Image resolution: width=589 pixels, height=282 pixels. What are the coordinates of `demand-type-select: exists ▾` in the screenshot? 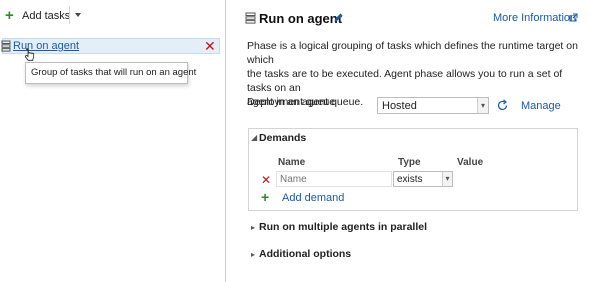 It's located at (423, 179).